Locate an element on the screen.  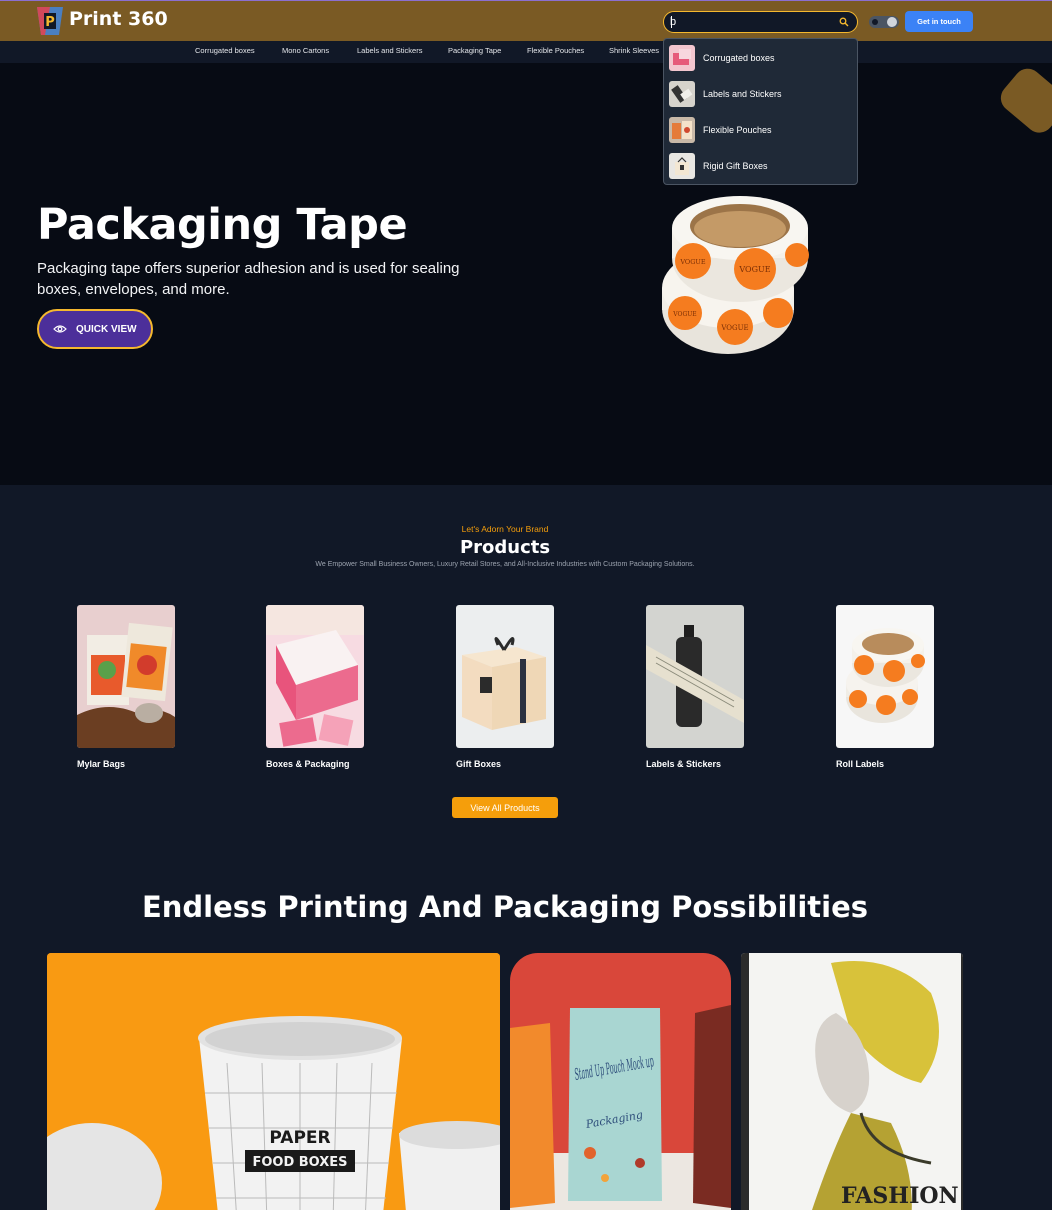
search-result-item: Labels and Stickers is located at coordinates (760, 94).